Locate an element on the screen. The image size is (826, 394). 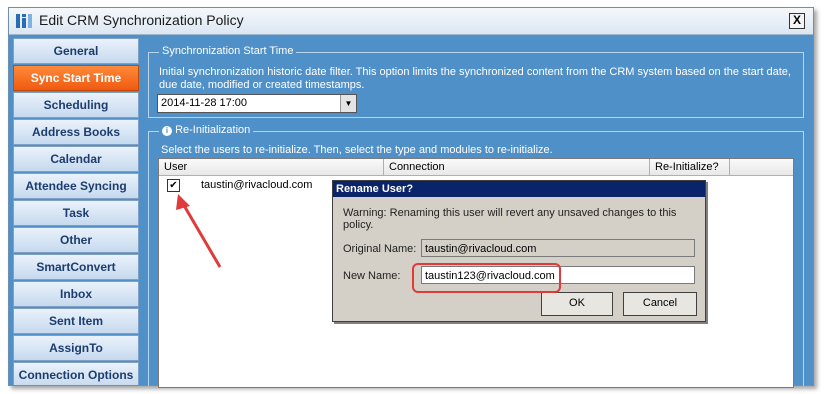
window-title: Edit CRM Synchronization Policy is located at coordinates (141, 20).